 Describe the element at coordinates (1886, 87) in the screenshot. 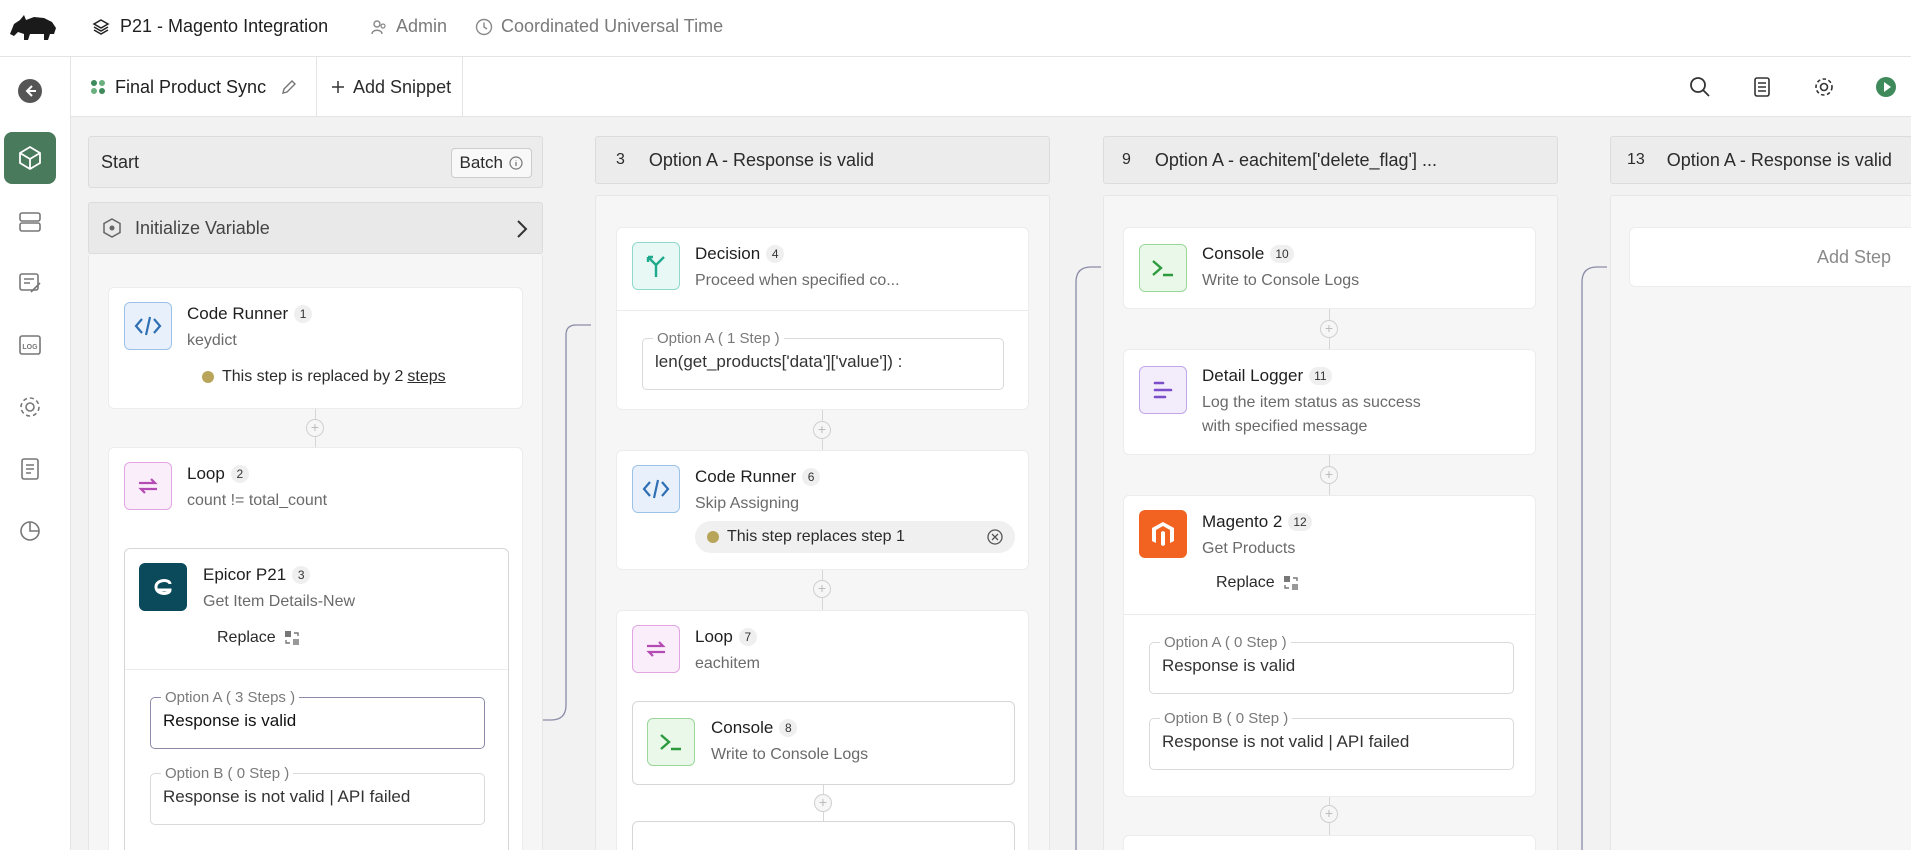

I see `run-button` at that location.